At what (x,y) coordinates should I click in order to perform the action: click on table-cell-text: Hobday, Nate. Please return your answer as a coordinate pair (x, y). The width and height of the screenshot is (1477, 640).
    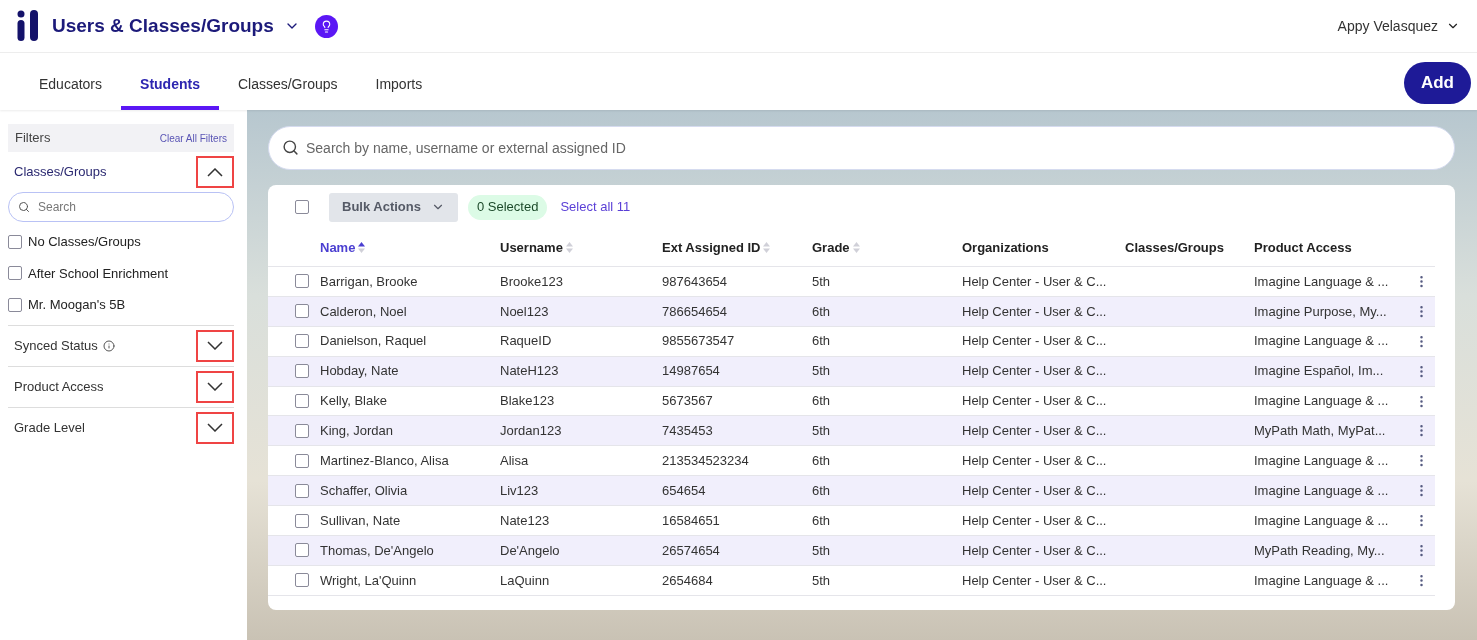
    Looking at the image, I should click on (360, 371).